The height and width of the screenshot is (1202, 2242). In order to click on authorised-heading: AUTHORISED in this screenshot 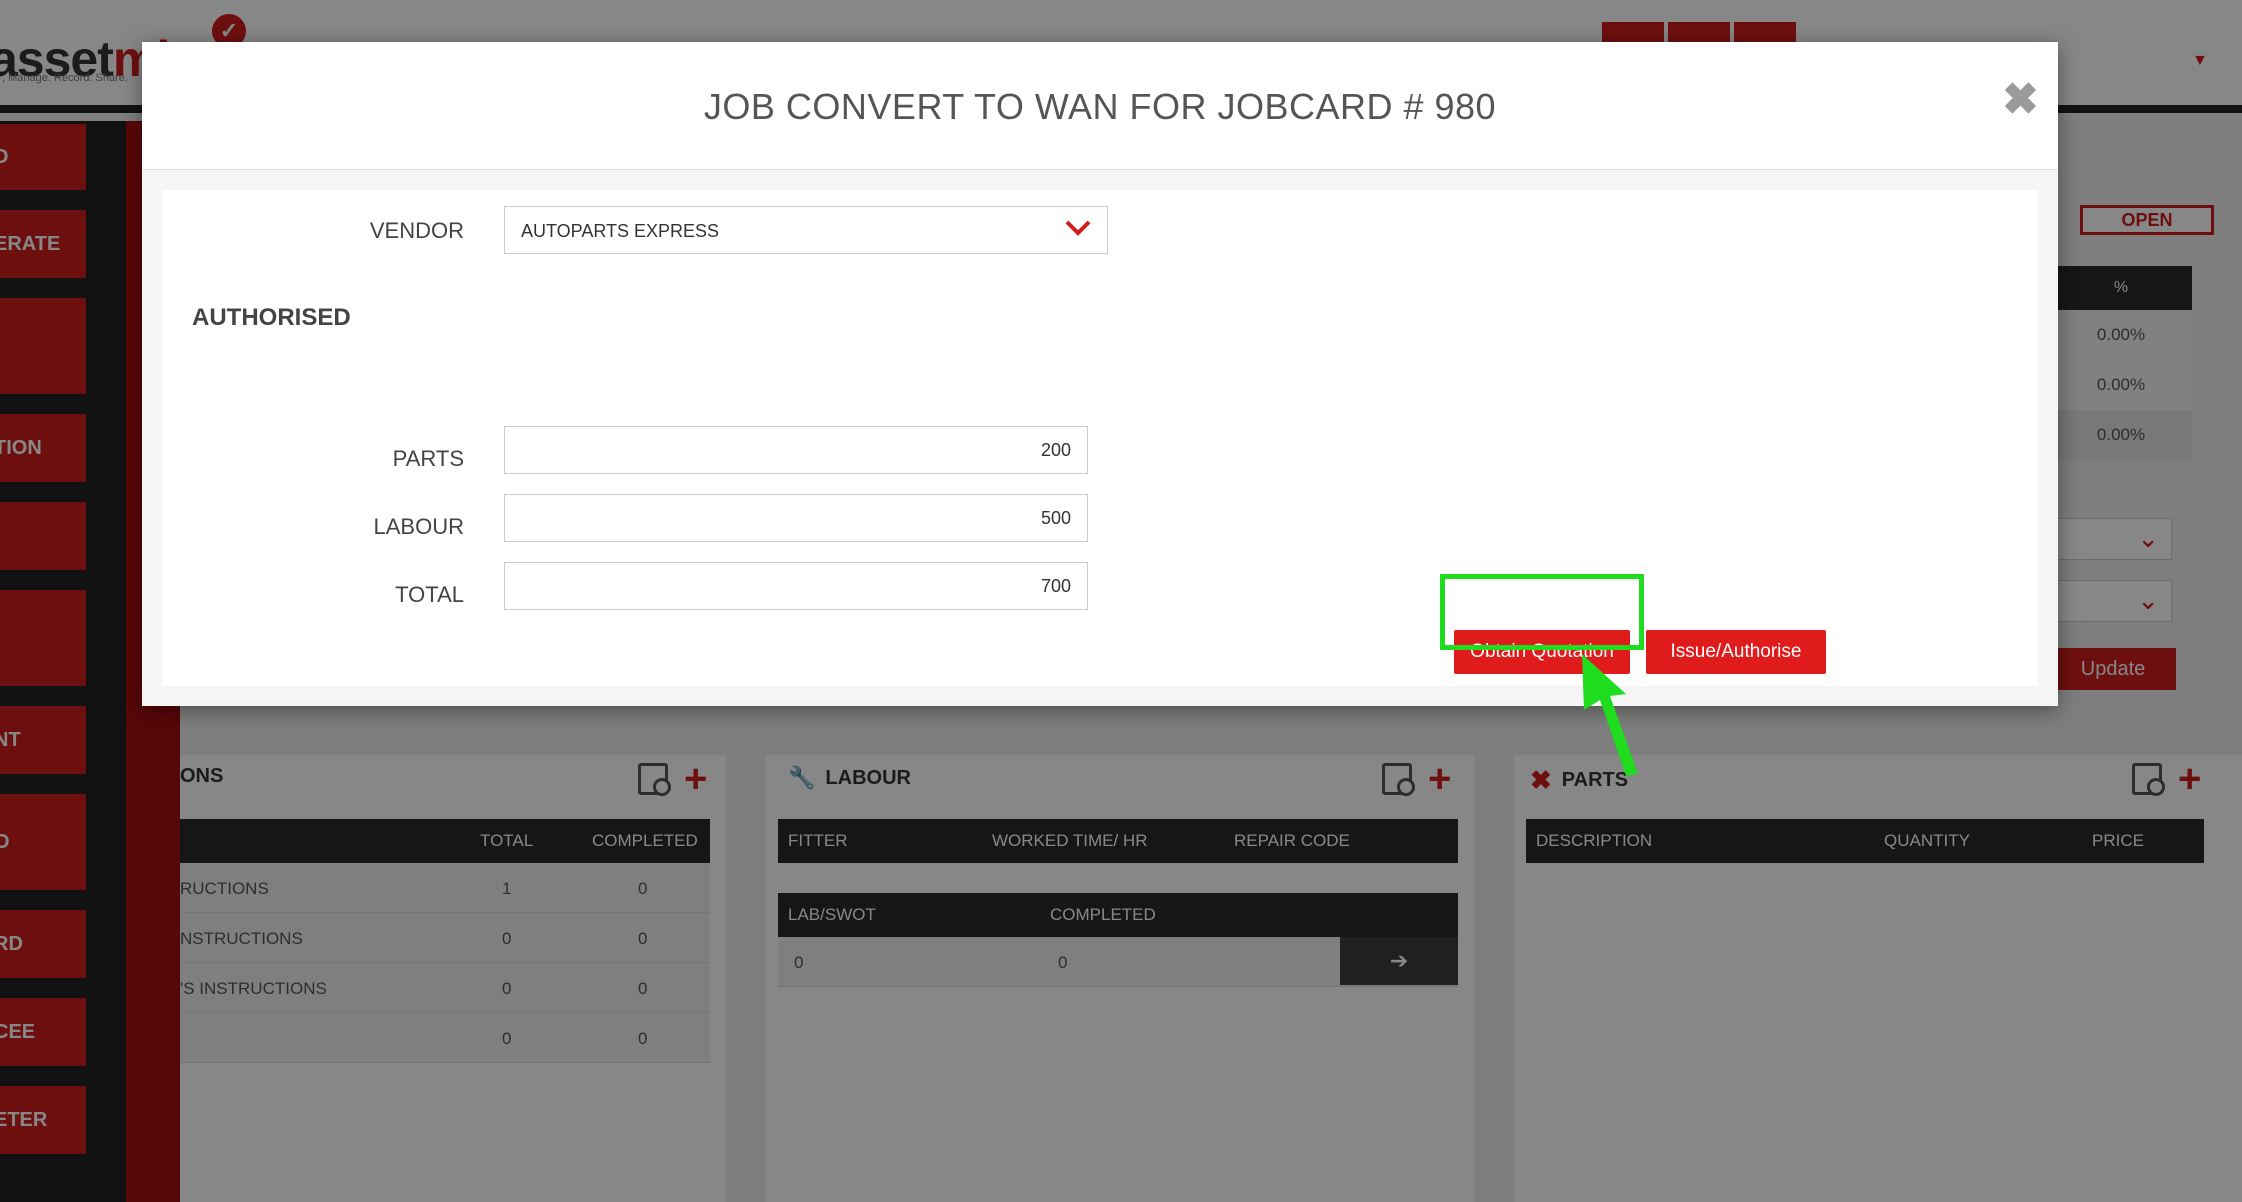, I will do `click(271, 317)`.